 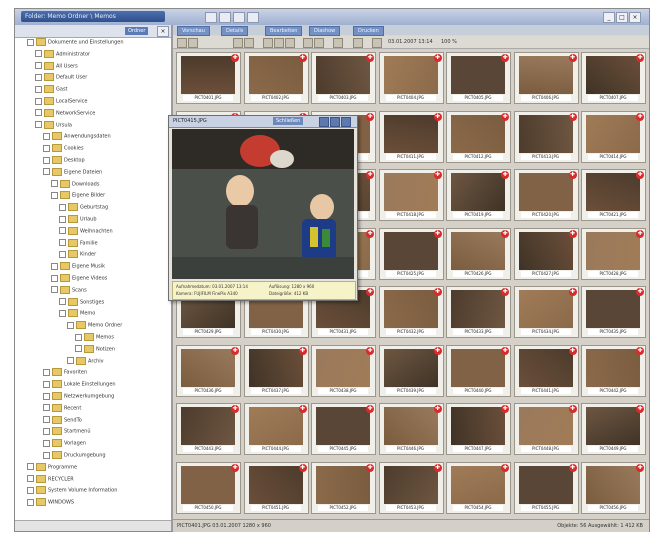 What do you see at coordinates (308, 43) in the screenshot?
I see `sort-icon` at bounding box center [308, 43].